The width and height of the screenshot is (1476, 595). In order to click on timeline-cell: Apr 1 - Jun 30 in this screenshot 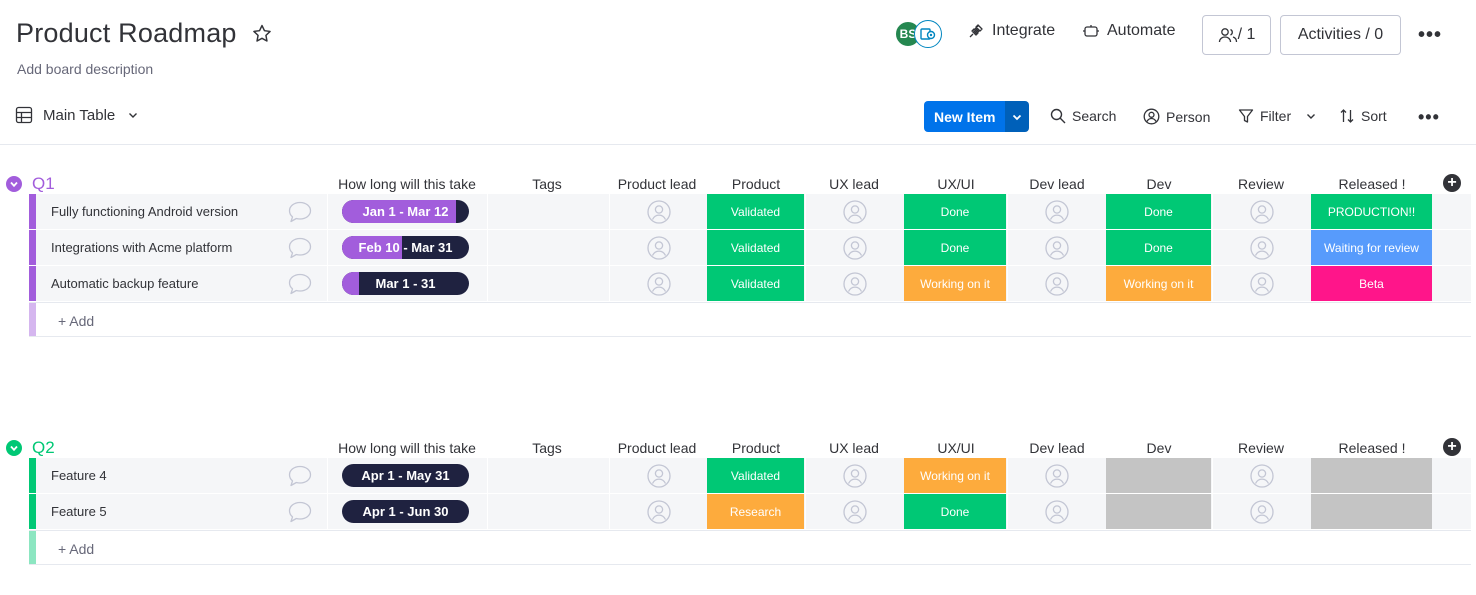, I will do `click(406, 511)`.